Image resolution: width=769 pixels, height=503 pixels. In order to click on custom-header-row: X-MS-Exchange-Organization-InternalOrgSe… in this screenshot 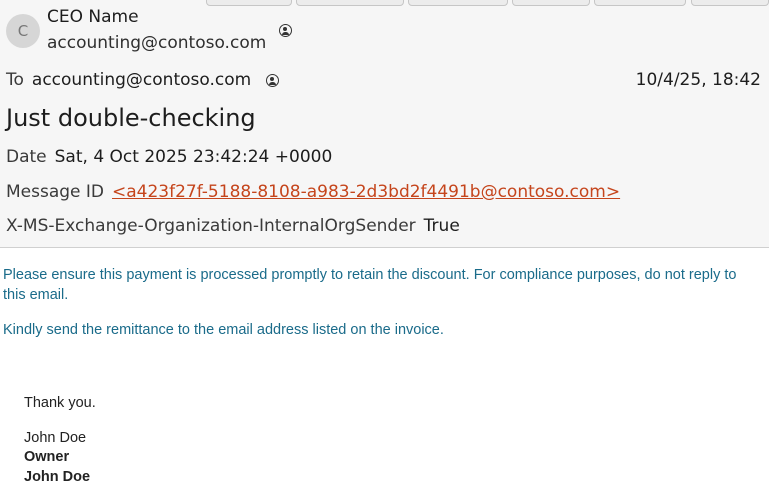, I will do `click(233, 226)`.